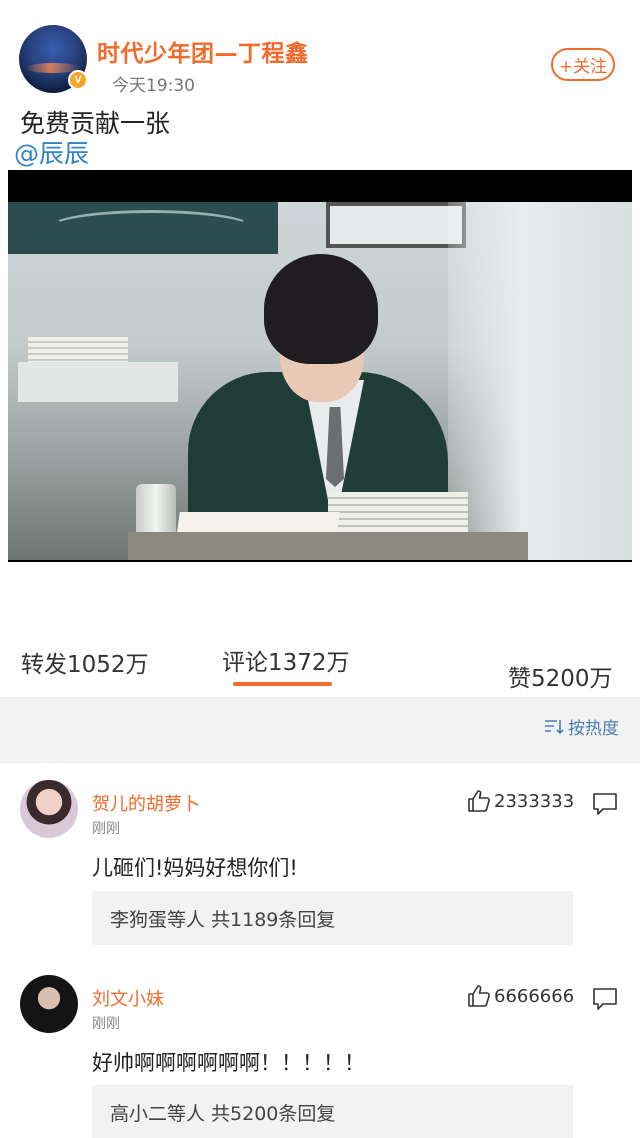 The image size is (640, 1138). What do you see at coordinates (153, 86) in the screenshot?
I see `post-time: 今天19:30` at bounding box center [153, 86].